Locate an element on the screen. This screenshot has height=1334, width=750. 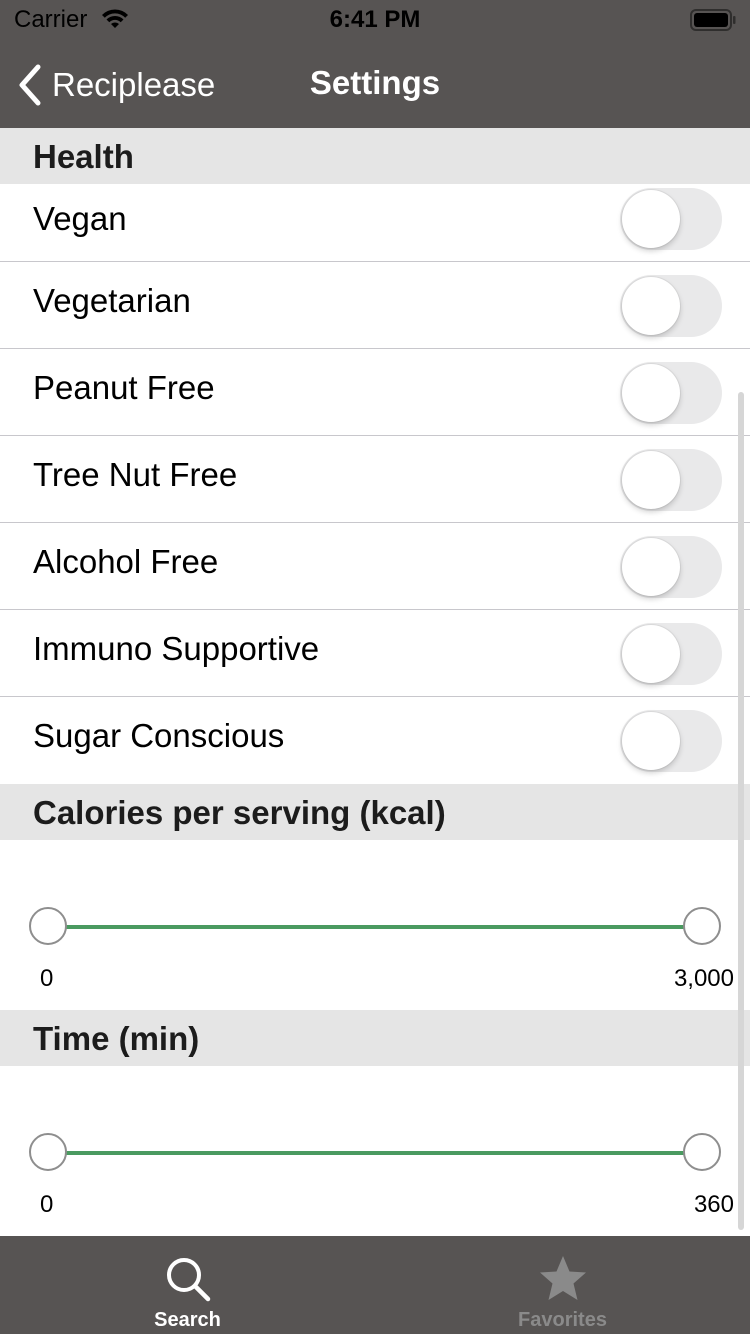
toggle-row-alcohol-free: Alcohol Free is located at coordinates (375, 566).